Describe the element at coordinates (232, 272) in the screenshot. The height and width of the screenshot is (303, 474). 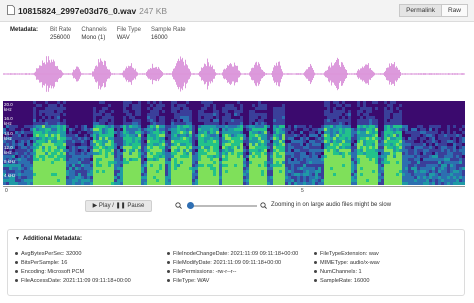
I see `metadata-item: FilePermissions: -rw-r--r--` at that location.